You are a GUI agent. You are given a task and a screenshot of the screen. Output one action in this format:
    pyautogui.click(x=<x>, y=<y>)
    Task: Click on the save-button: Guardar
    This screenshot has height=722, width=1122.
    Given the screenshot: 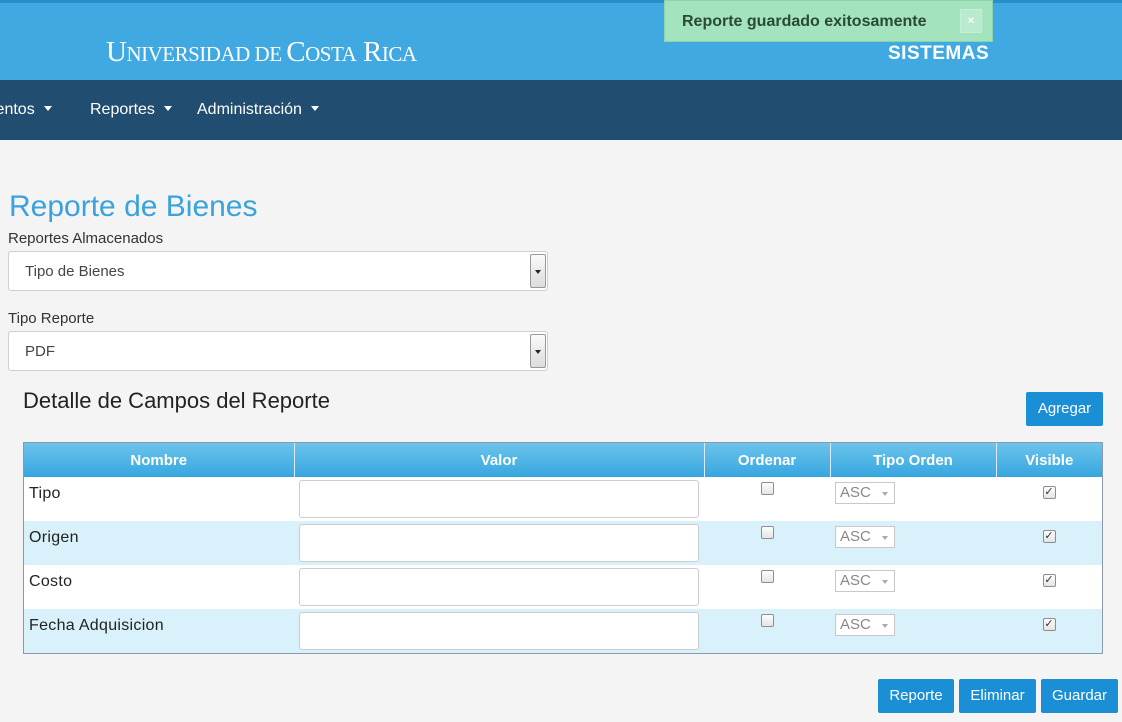 What is the action you would take?
    pyautogui.click(x=1079, y=696)
    